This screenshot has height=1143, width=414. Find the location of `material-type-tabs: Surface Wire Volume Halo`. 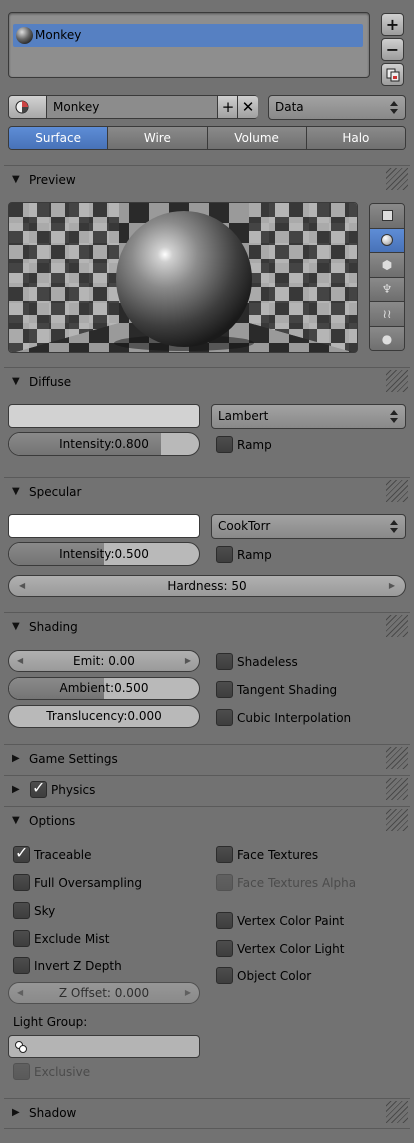

material-type-tabs: Surface Wire Volume Halo is located at coordinates (207, 138).